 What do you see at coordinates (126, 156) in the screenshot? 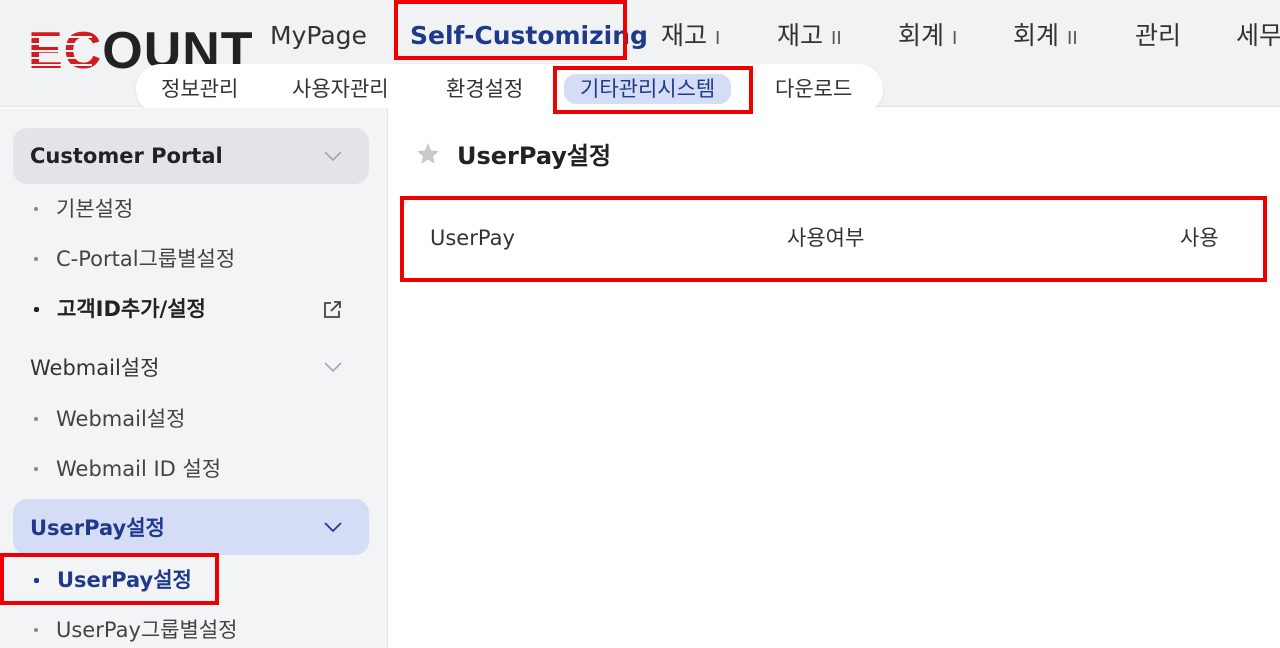
I see `group-title: Customer Portal` at bounding box center [126, 156].